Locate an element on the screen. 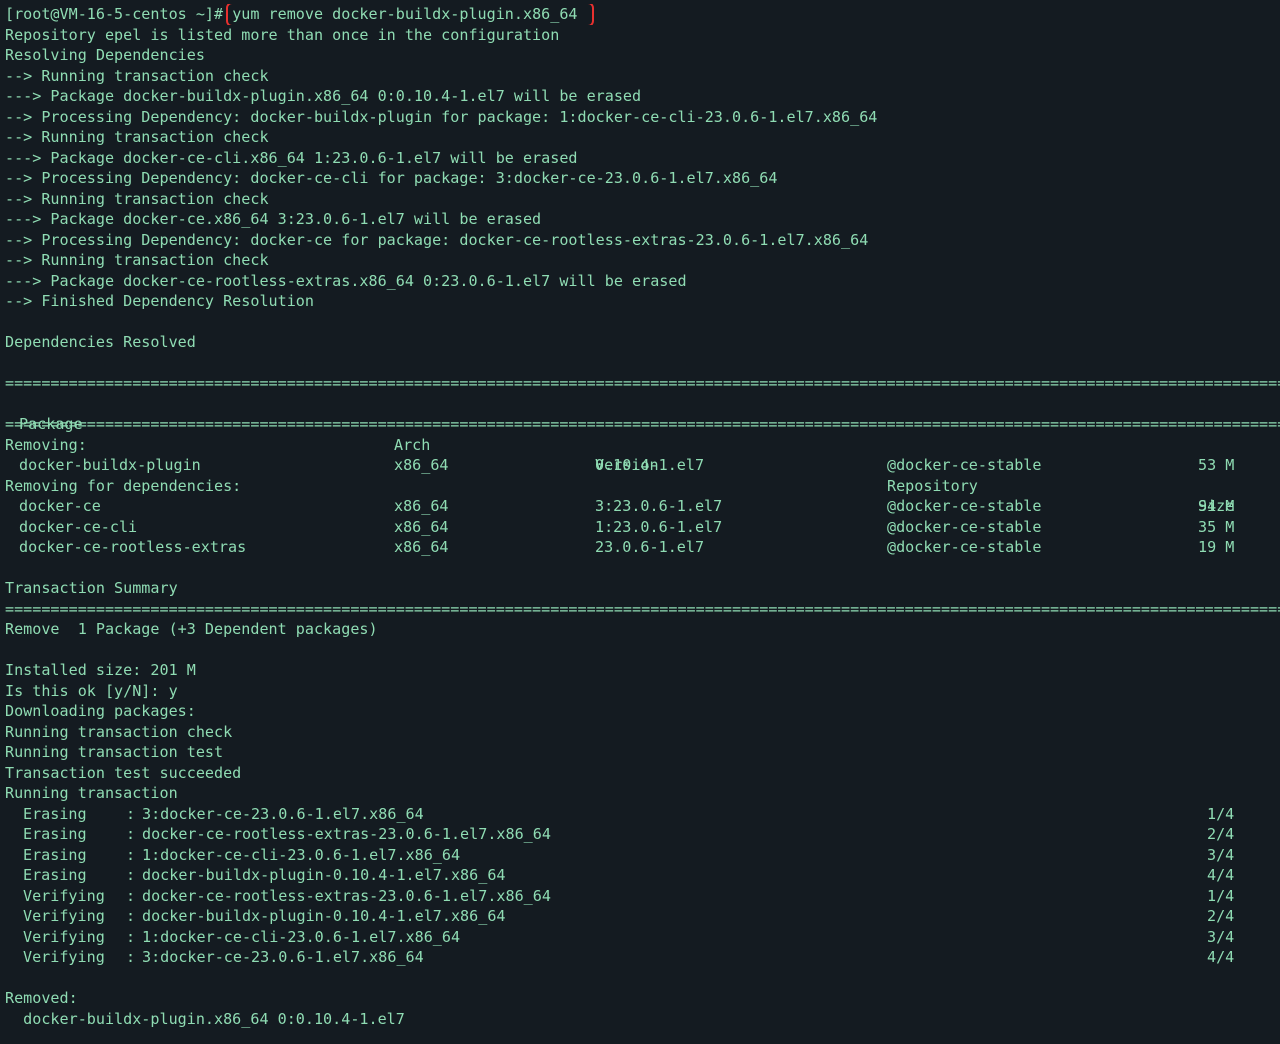 The height and width of the screenshot is (1044, 1280). output-line: Running transaction is located at coordinates (91, 793).